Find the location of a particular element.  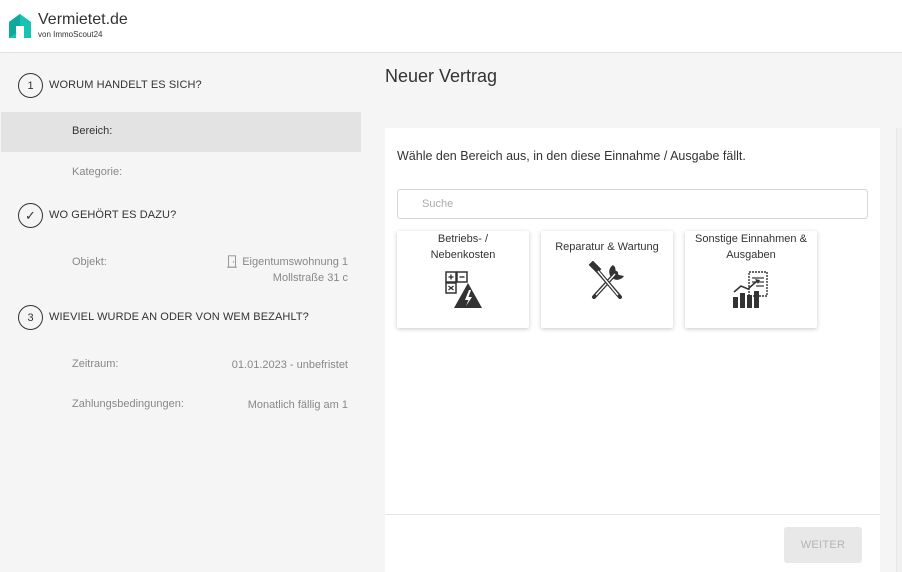

brand-logo: Vermietet.de von ImmoScout24 is located at coordinates (67, 25).